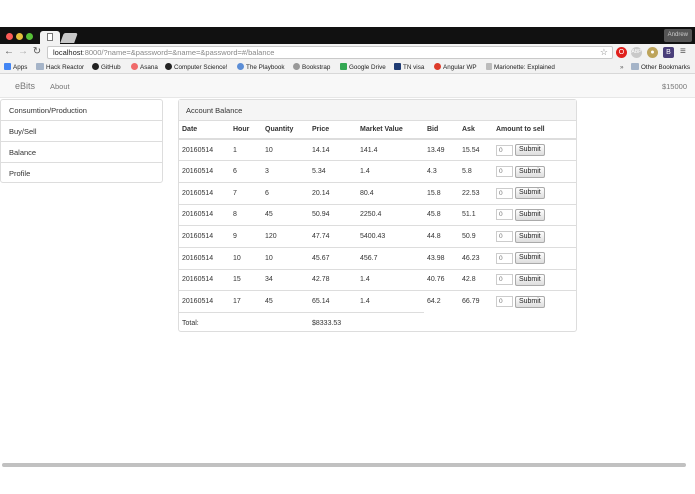 The height and width of the screenshot is (494, 695). What do you see at coordinates (390, 236) in the screenshot?
I see `cell-market-value: 5400.43` at bounding box center [390, 236].